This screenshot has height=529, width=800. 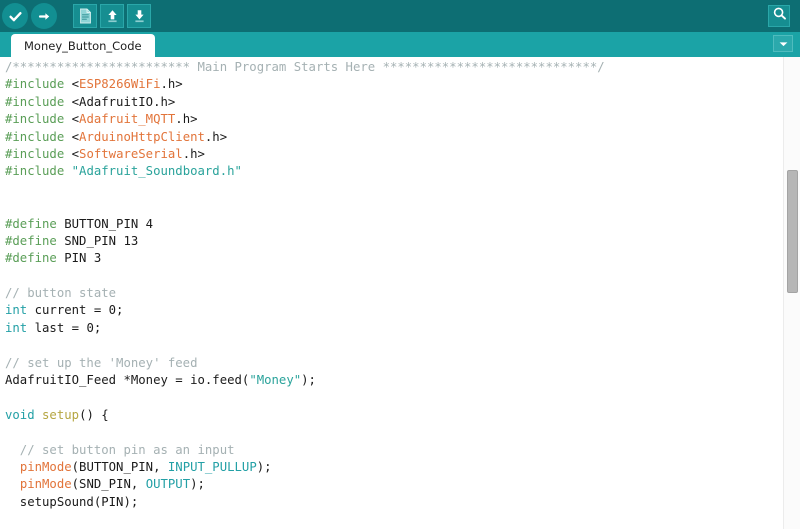 I want to click on code-token-lib: ESP8266WiFi, so click(x=120, y=84).